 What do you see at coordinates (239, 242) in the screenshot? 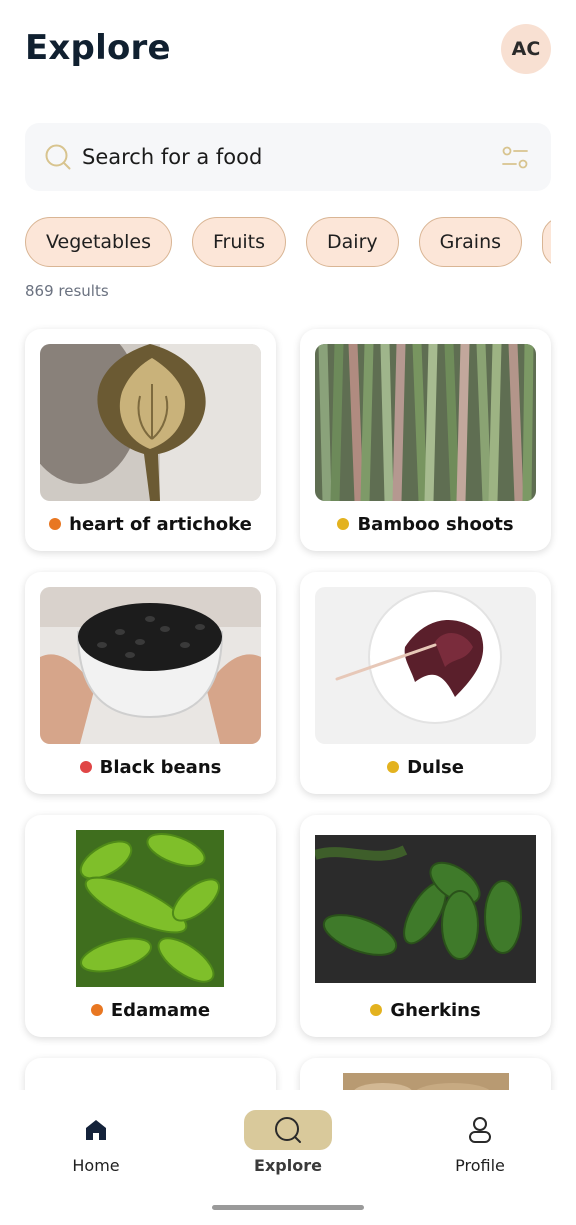
I see `chip-fruits: Fruits` at bounding box center [239, 242].